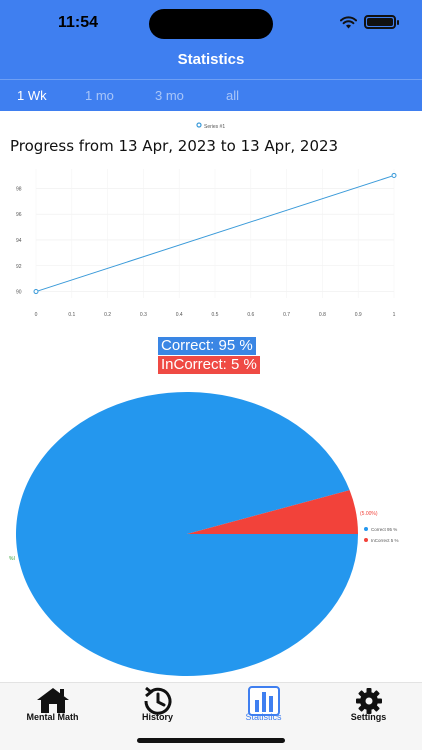  What do you see at coordinates (394, 315) in the screenshot?
I see `x-tick-label: 1` at bounding box center [394, 315].